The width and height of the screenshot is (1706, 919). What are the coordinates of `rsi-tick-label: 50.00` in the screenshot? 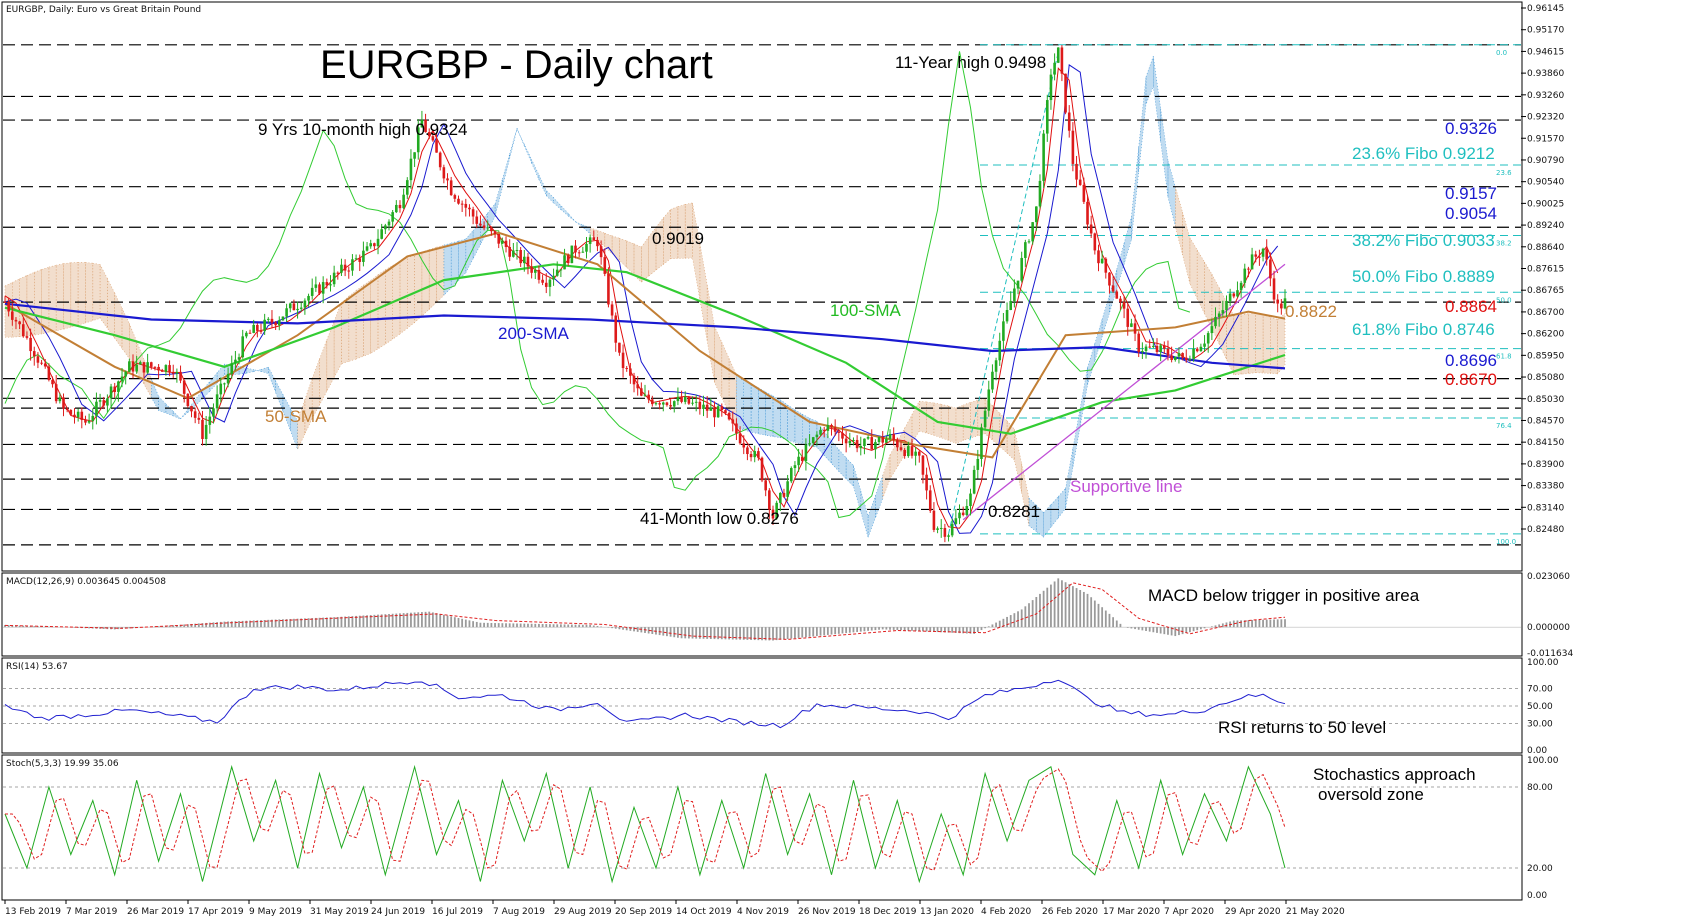 It's located at (1540, 707).